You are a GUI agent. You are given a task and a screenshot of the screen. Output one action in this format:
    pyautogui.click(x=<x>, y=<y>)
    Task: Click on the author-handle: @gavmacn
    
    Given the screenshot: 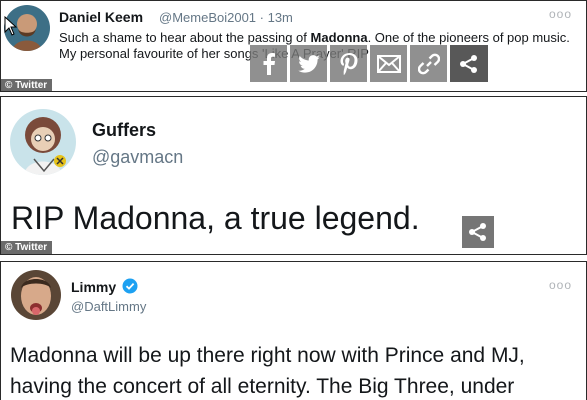 What is the action you would take?
    pyautogui.click(x=137, y=157)
    